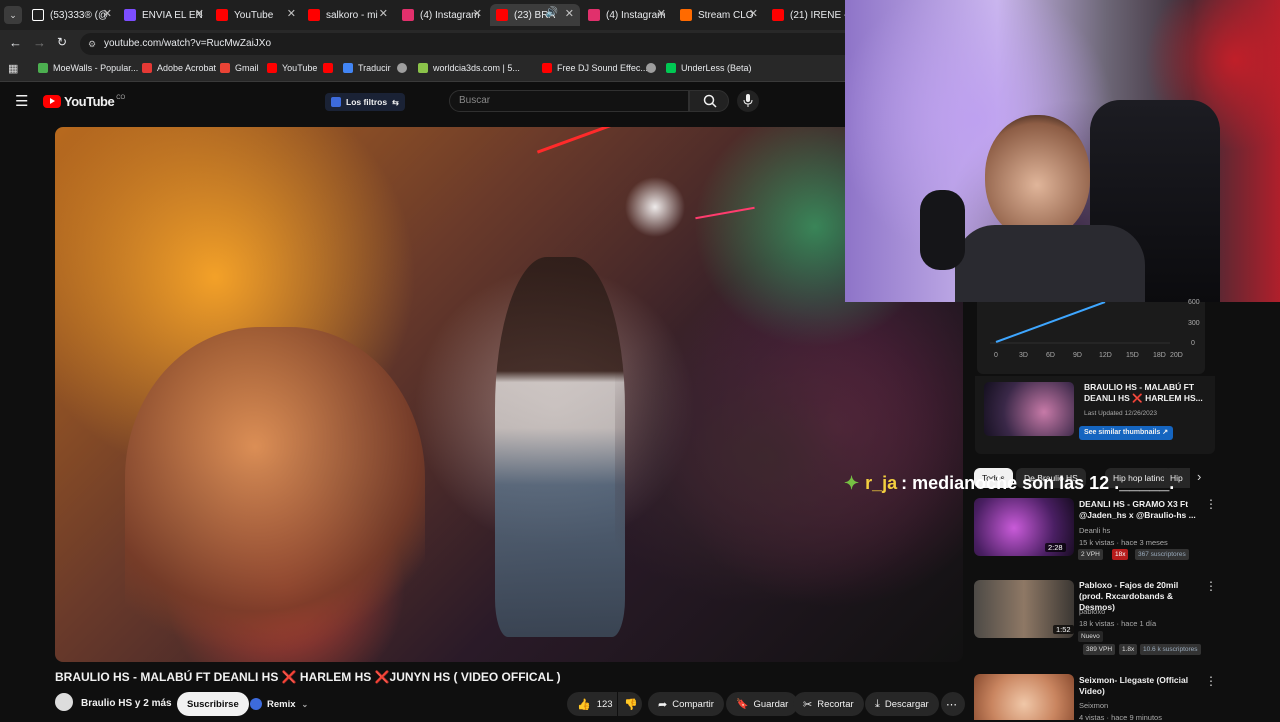  I want to click on remix-button: Remix ⌄, so click(283, 704).